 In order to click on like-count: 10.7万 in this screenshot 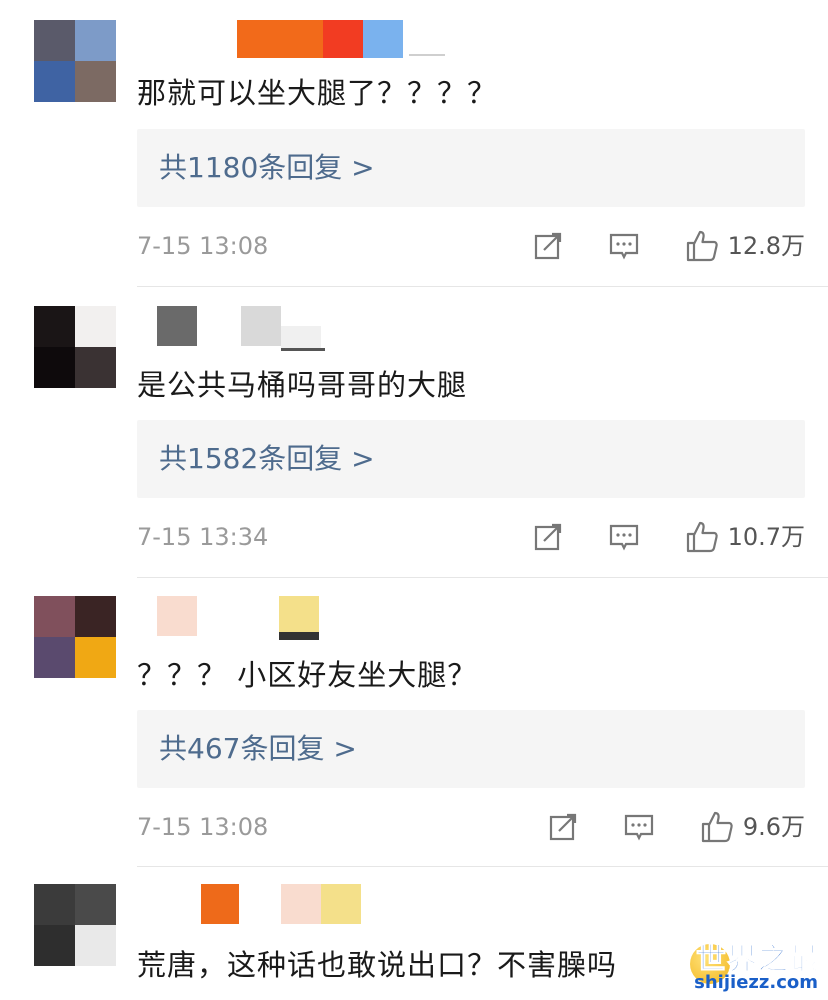, I will do `click(766, 537)`.